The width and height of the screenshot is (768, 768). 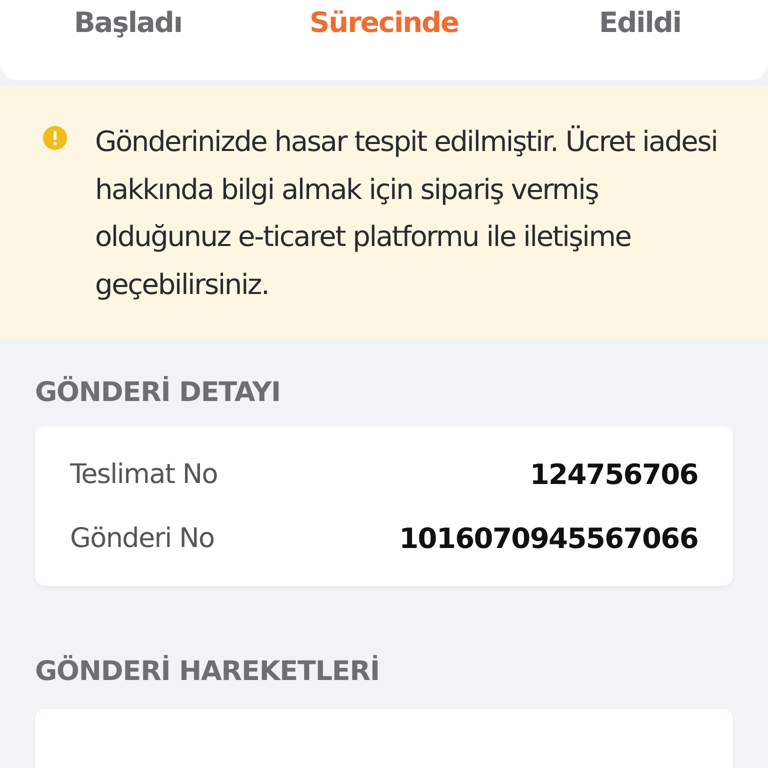 I want to click on section-title: GÖNDERİ DETAYI, so click(x=158, y=392).